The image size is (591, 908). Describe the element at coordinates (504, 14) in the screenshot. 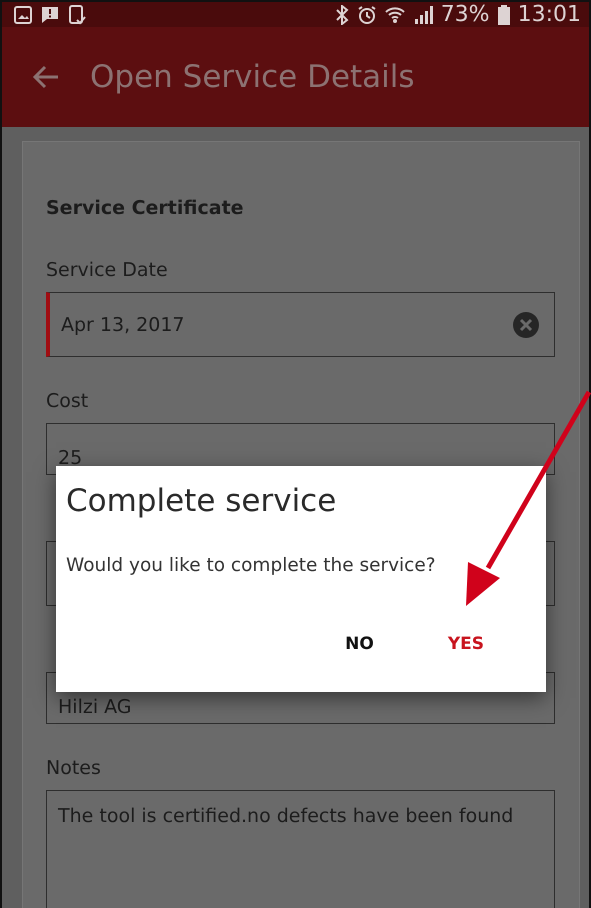

I see `battery-icon` at that location.